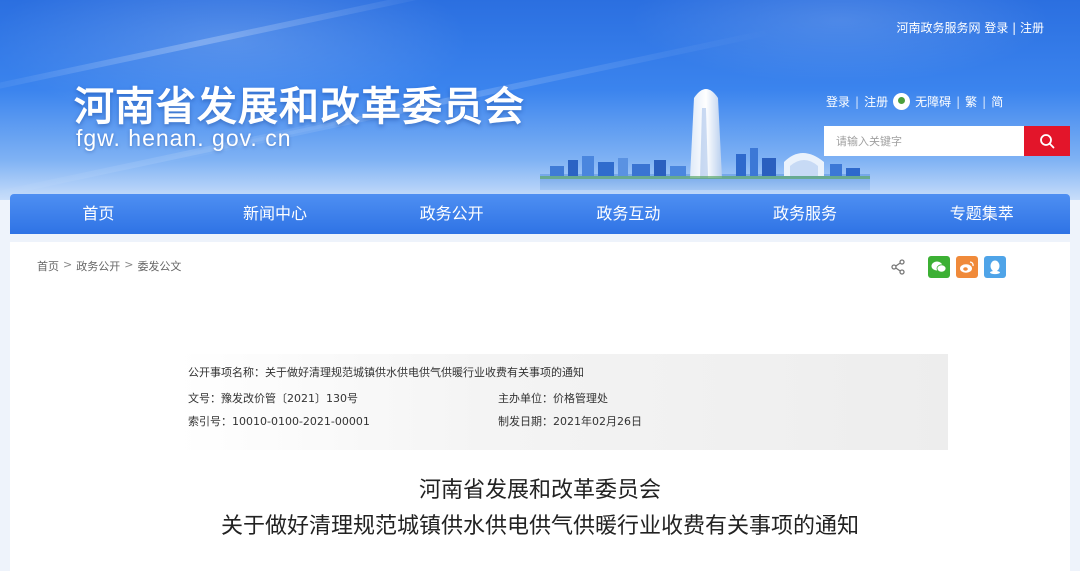  I want to click on qq-icon, so click(995, 267).